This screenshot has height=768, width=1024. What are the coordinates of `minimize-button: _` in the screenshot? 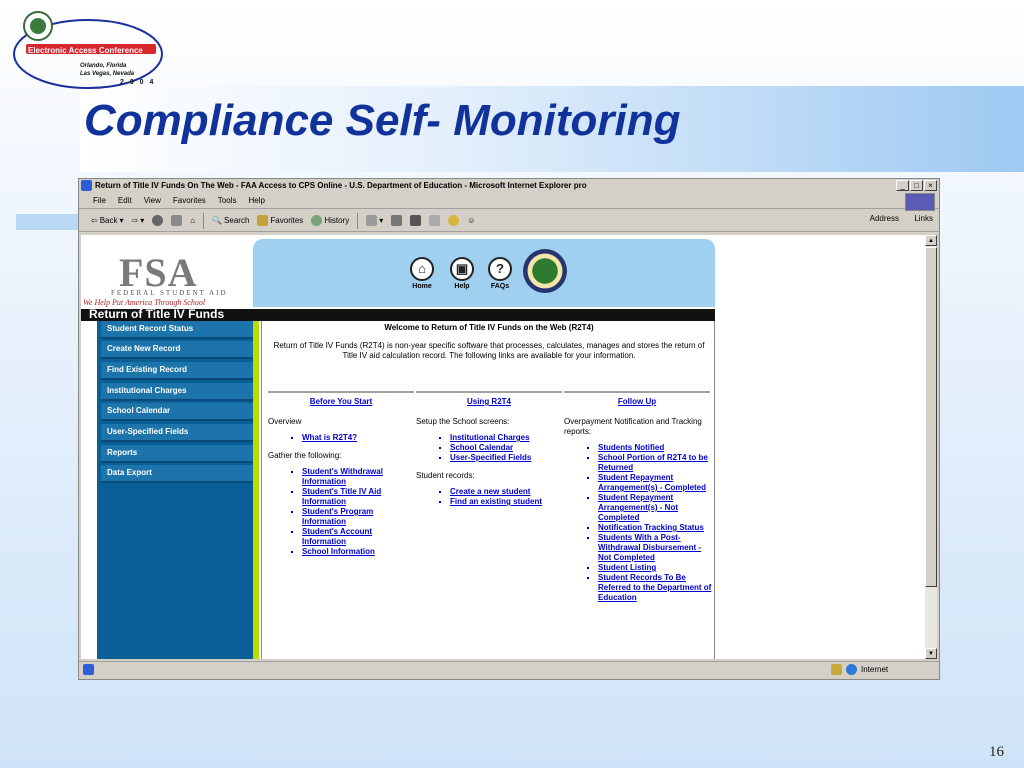 It's located at (902, 185).